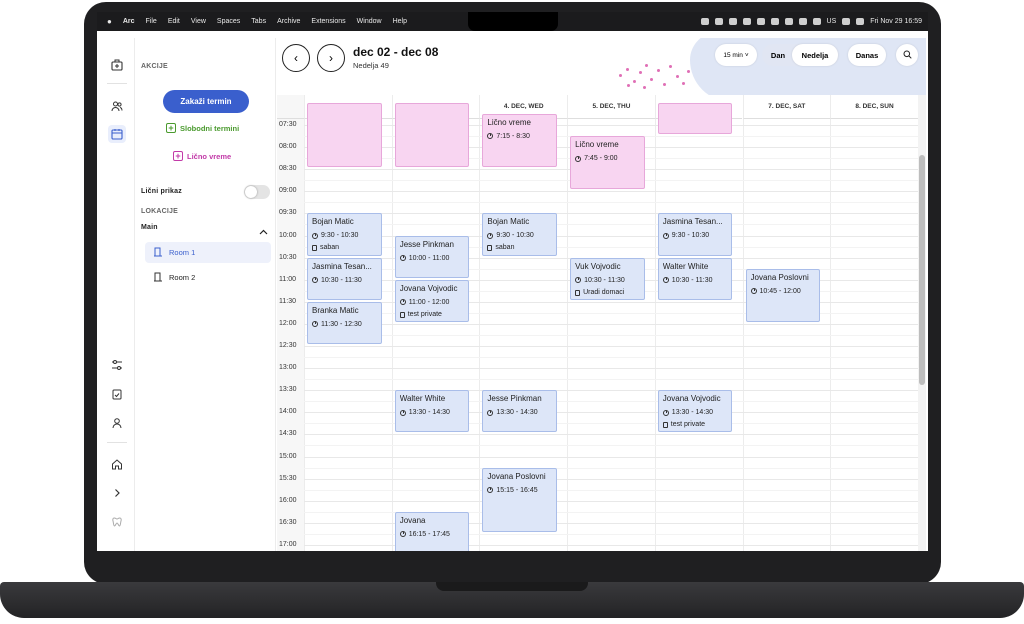 The width and height of the screenshot is (1024, 624). I want to click on room-label: Room 2, so click(182, 277).